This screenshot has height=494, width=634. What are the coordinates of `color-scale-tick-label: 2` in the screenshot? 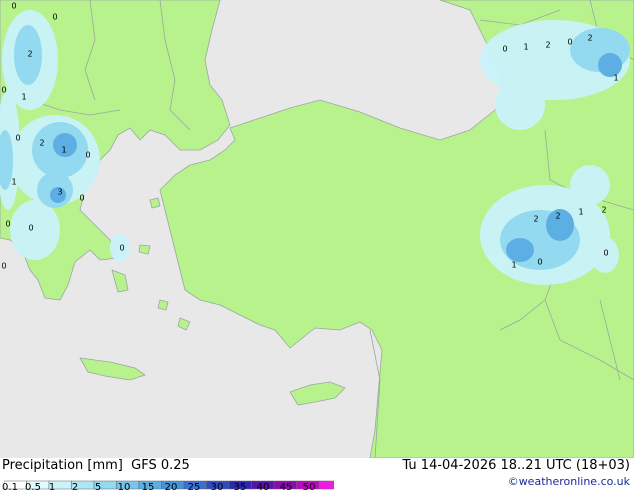 It's located at (75, 487).